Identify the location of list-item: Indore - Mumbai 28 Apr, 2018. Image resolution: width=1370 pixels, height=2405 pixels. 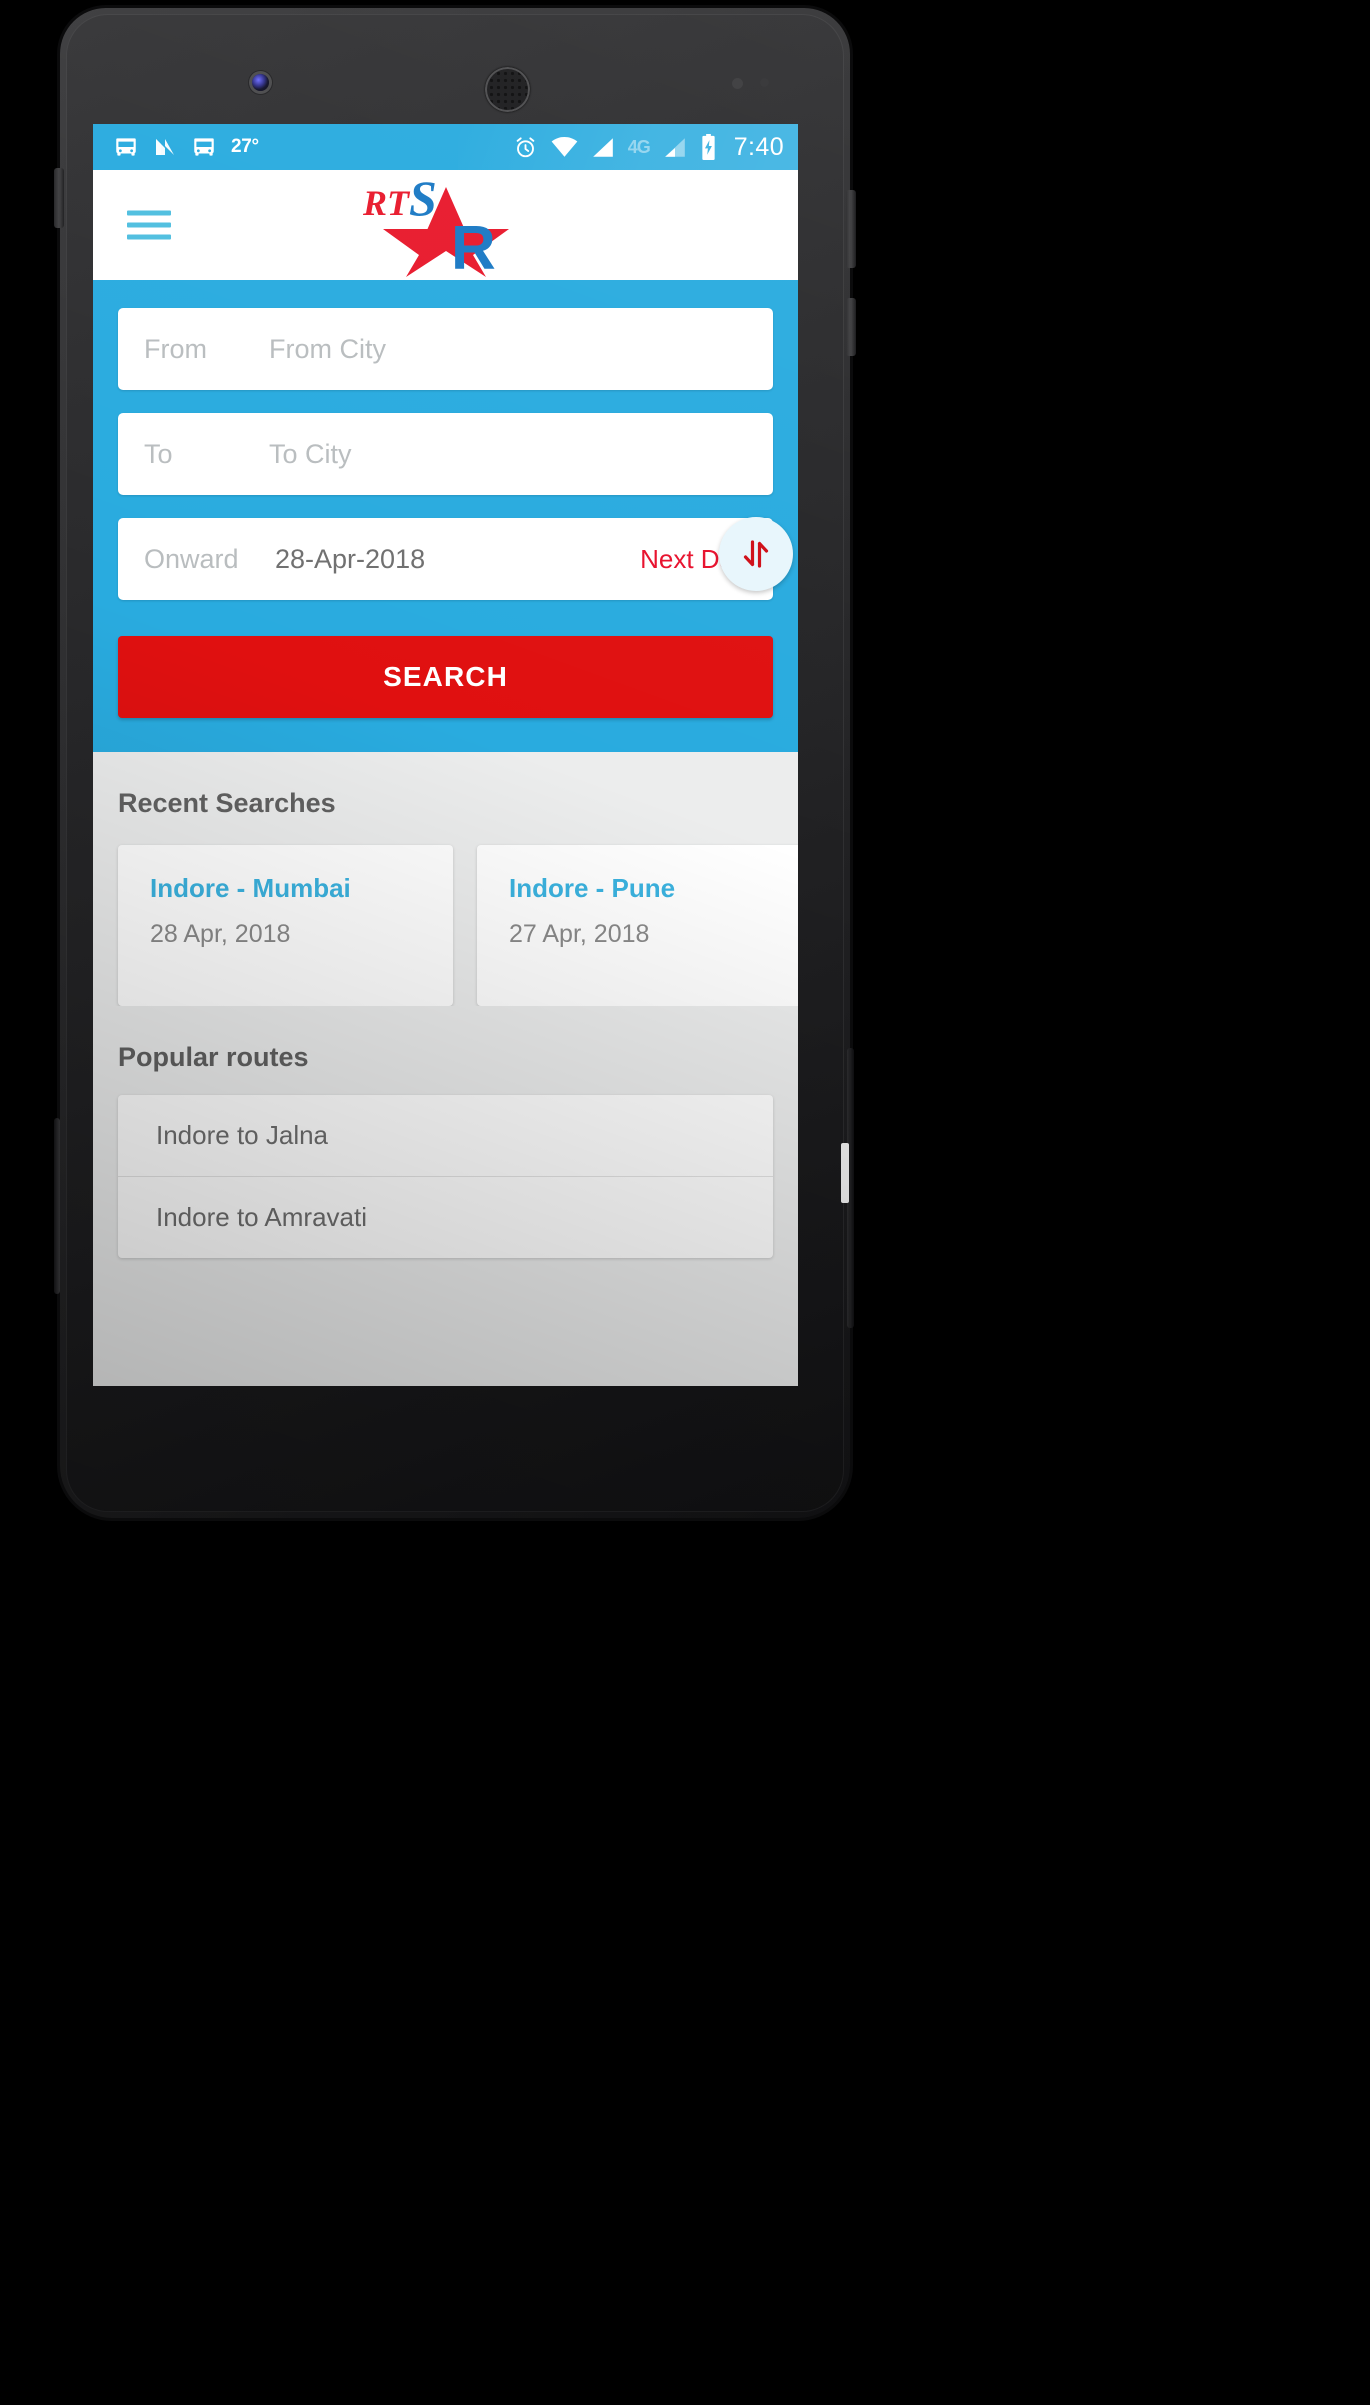
(285, 925).